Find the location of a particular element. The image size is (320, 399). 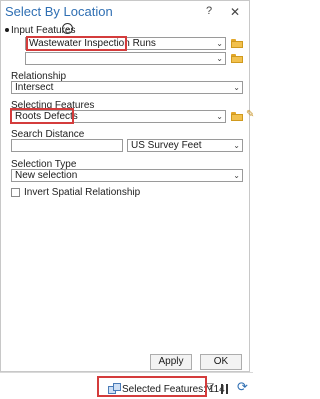

highlight-input-features is located at coordinates (76, 43).